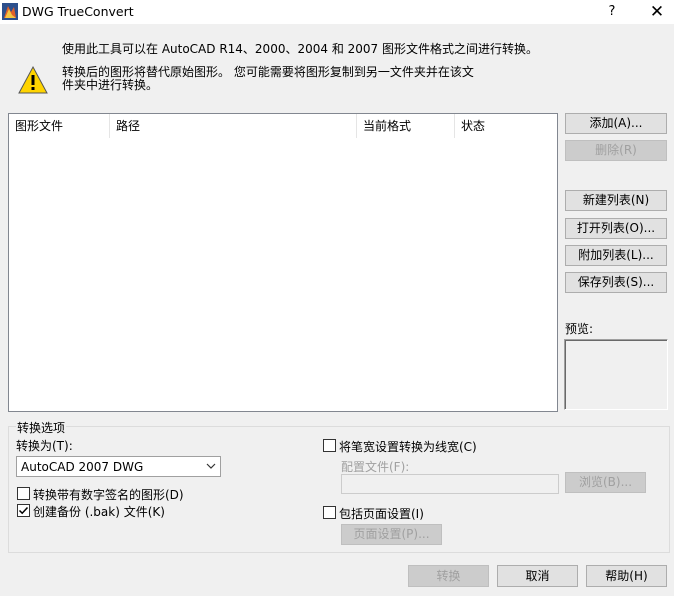 The image size is (674, 596). I want to click on warning-text-line-2: 件夹中进行转换。, so click(110, 85).